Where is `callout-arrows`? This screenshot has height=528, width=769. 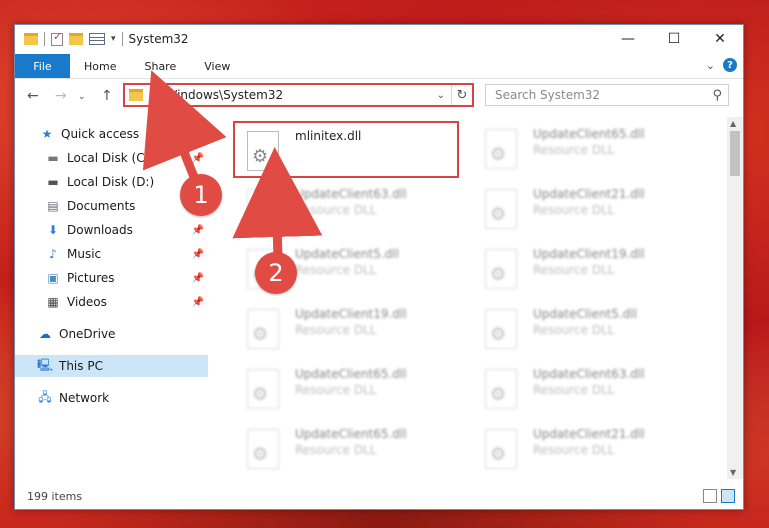 callout-arrows is located at coordinates (232, 164).